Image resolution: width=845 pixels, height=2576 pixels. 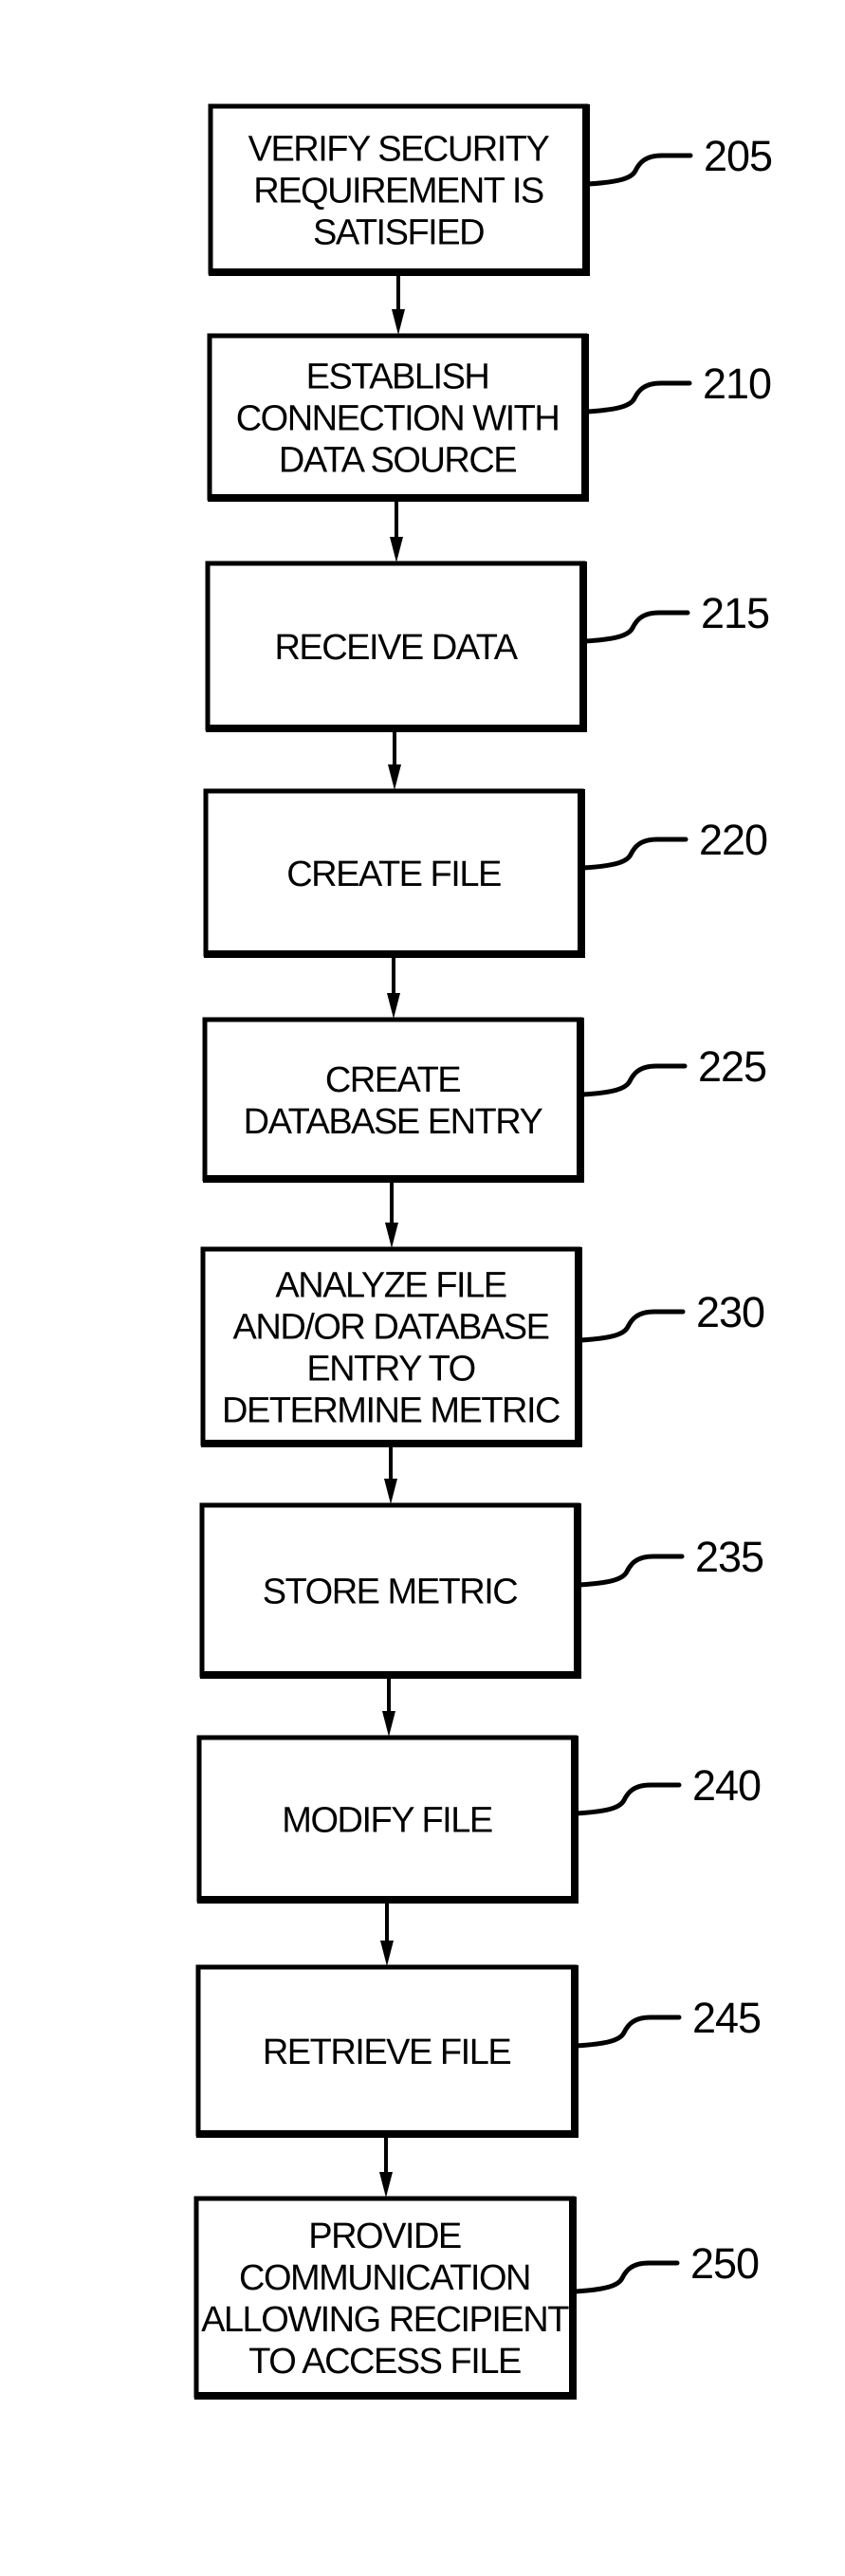 What do you see at coordinates (730, 1312) in the screenshot?
I see `reference-numeral: 230` at bounding box center [730, 1312].